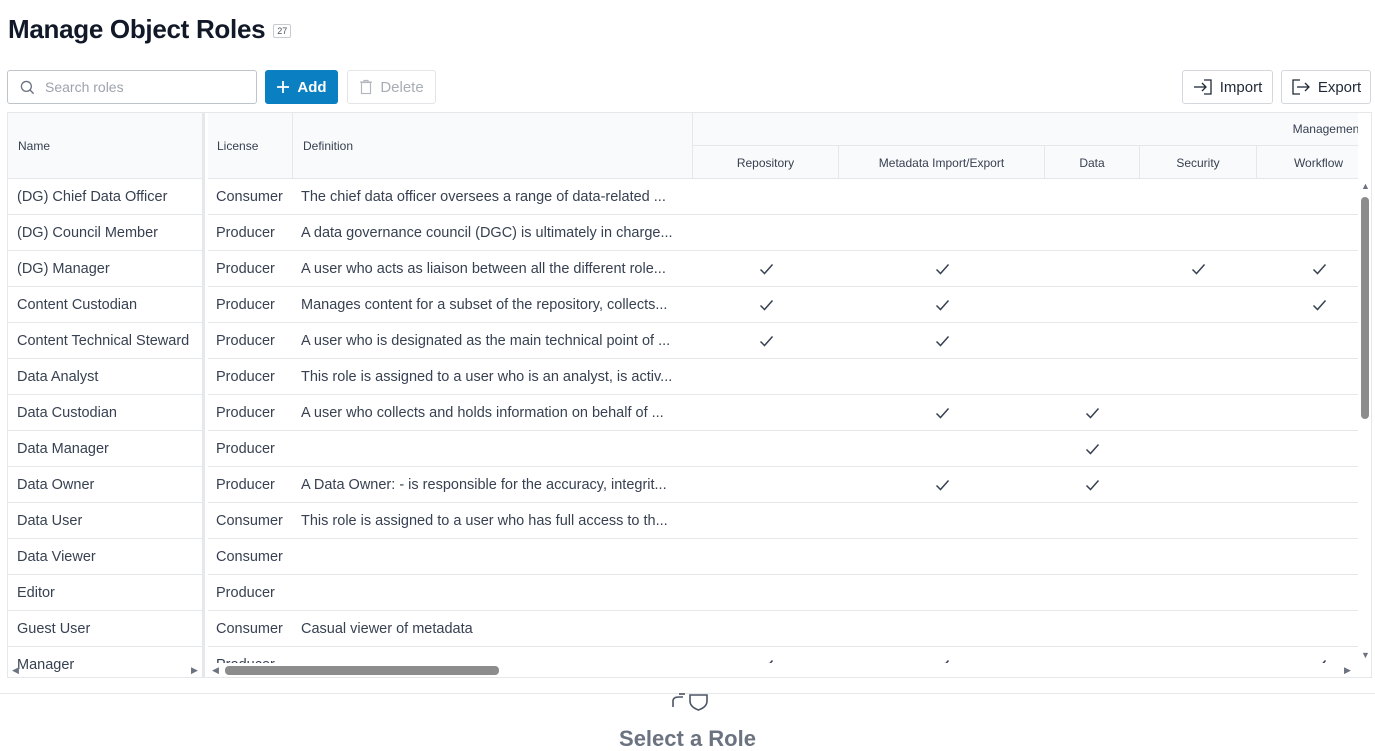 The image size is (1375, 751). I want to click on column-header-metadata-import-export: Metadata Import/Export, so click(942, 162).